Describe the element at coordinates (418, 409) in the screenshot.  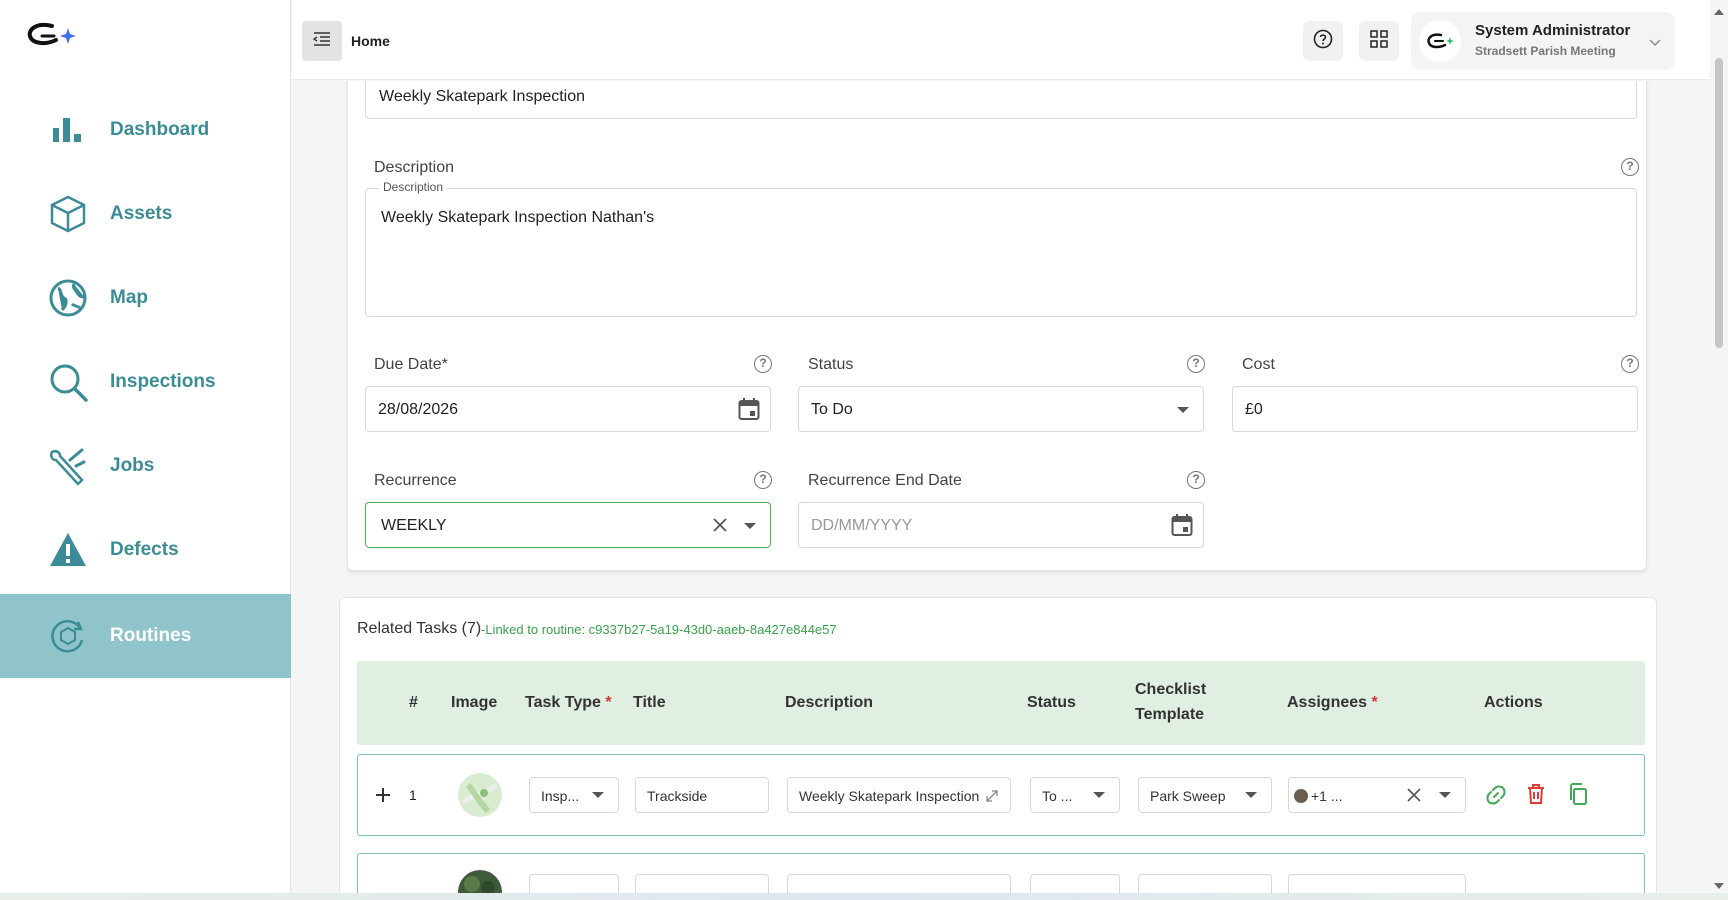
I see `due-date-value: 28/08/2026` at that location.